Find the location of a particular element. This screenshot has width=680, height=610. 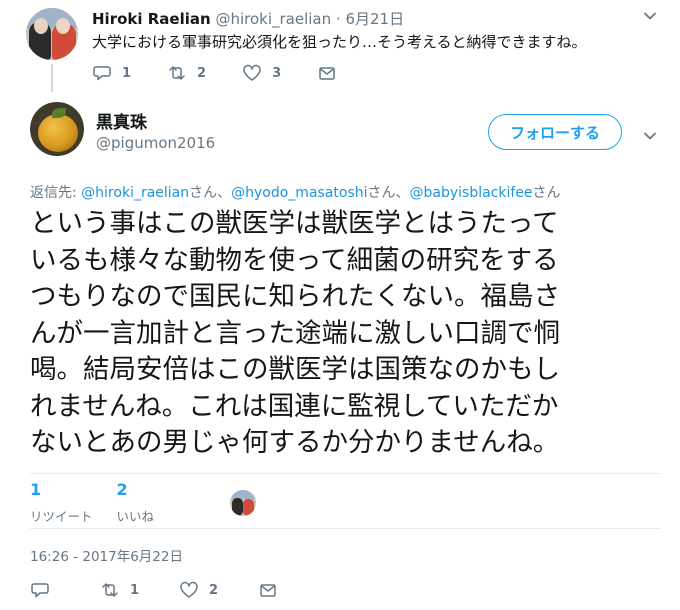

reply-button: 1 is located at coordinates (111, 73).